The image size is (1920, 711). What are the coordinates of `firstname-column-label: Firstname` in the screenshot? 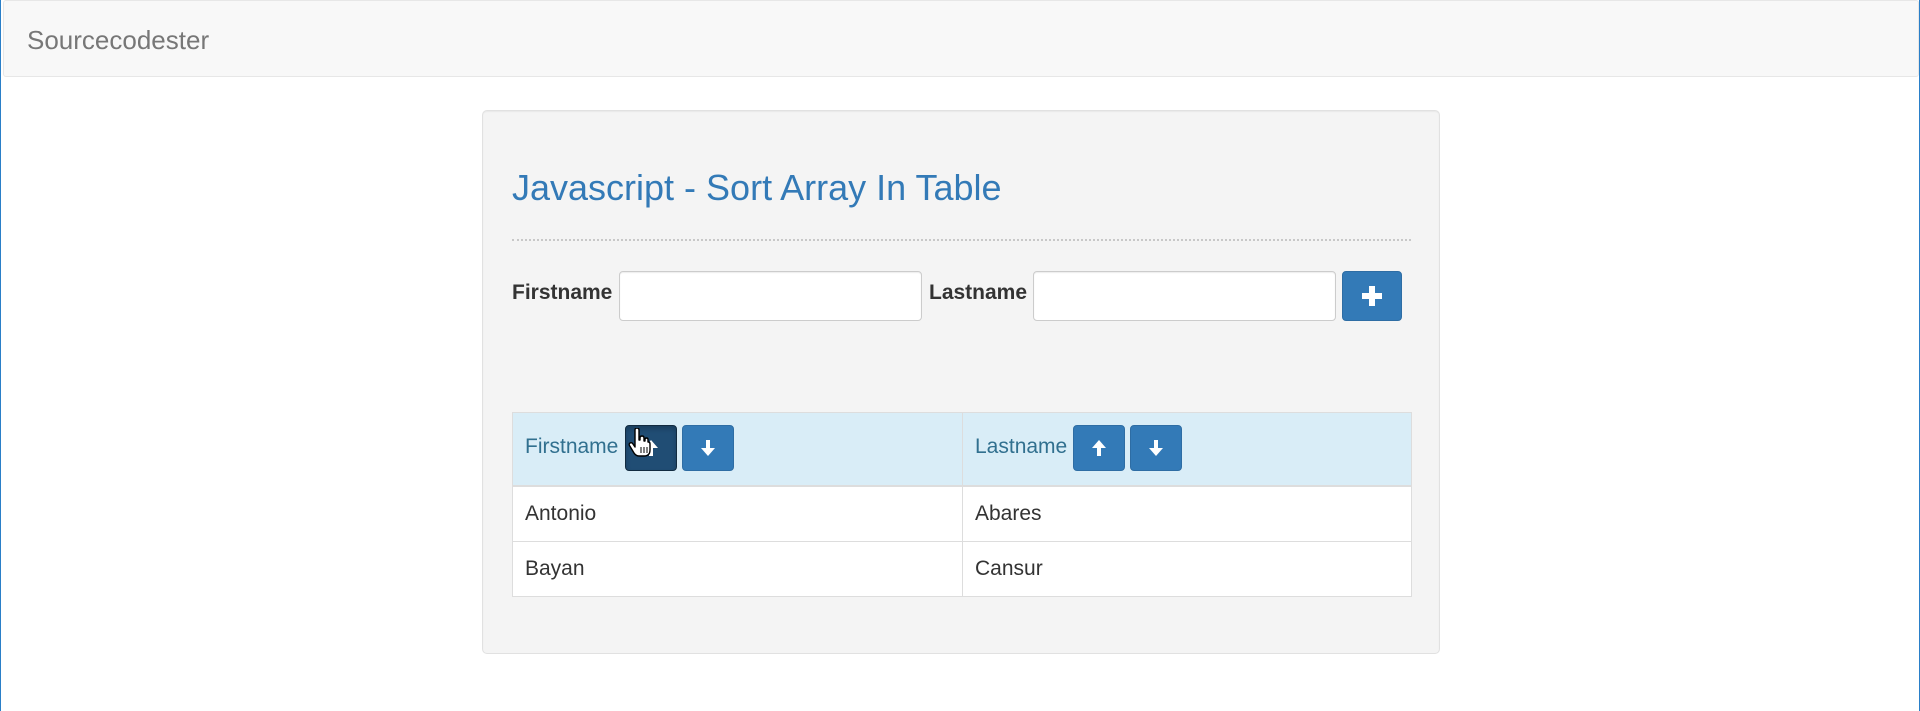 It's located at (572, 446).